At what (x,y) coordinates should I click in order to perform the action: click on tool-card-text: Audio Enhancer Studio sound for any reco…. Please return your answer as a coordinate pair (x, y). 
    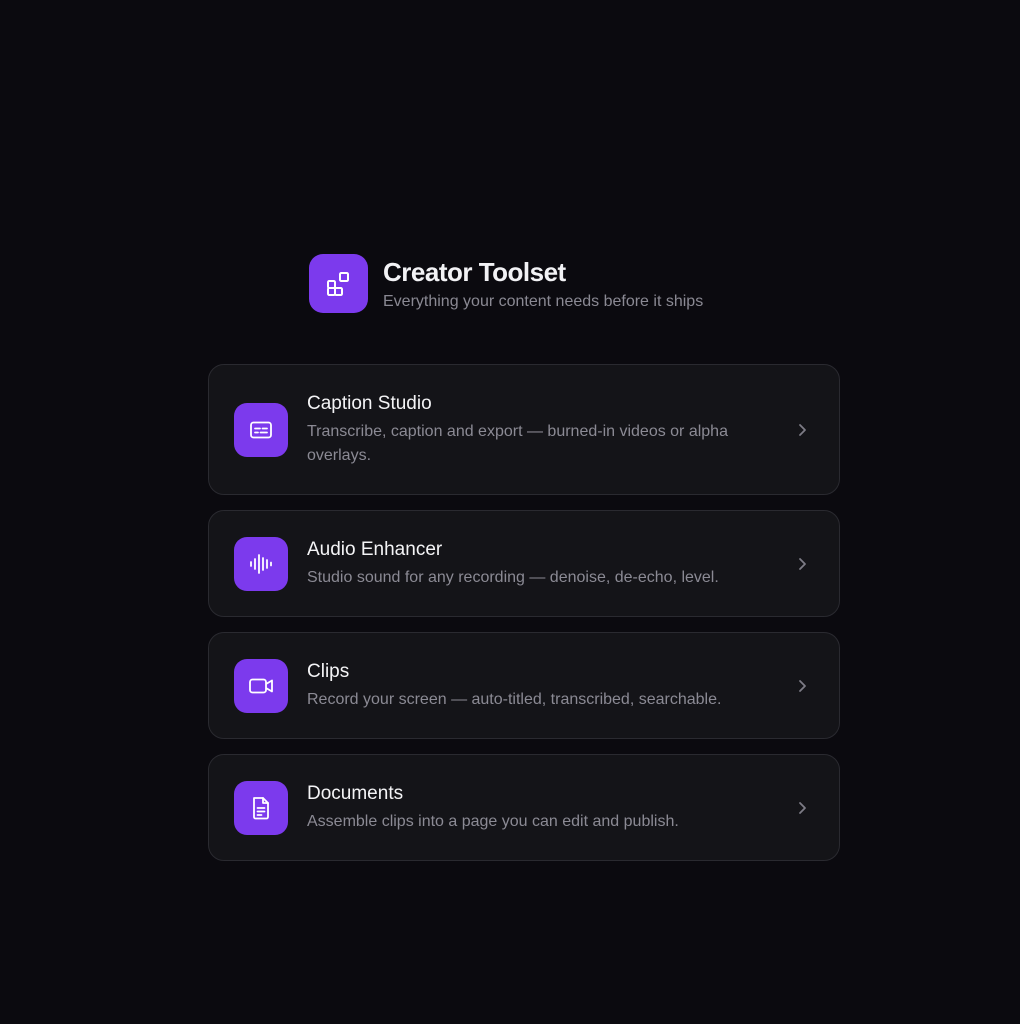
    Looking at the image, I should click on (542, 564).